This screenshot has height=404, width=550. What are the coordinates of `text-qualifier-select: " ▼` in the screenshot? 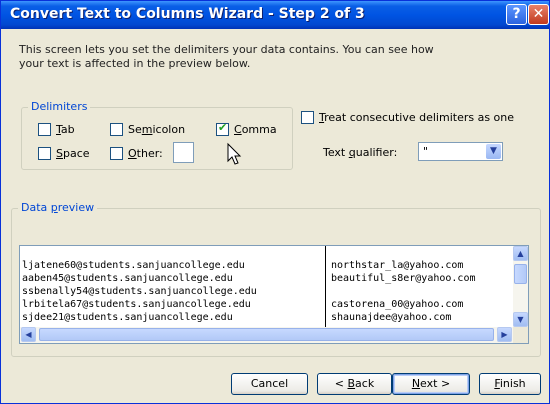 It's located at (460, 151).